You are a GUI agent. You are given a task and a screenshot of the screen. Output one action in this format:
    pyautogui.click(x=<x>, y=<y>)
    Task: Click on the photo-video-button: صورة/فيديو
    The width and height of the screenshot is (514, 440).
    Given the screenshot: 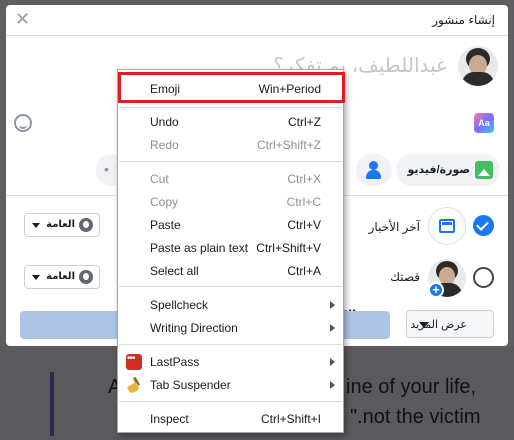 What is the action you would take?
    pyautogui.click(x=448, y=170)
    